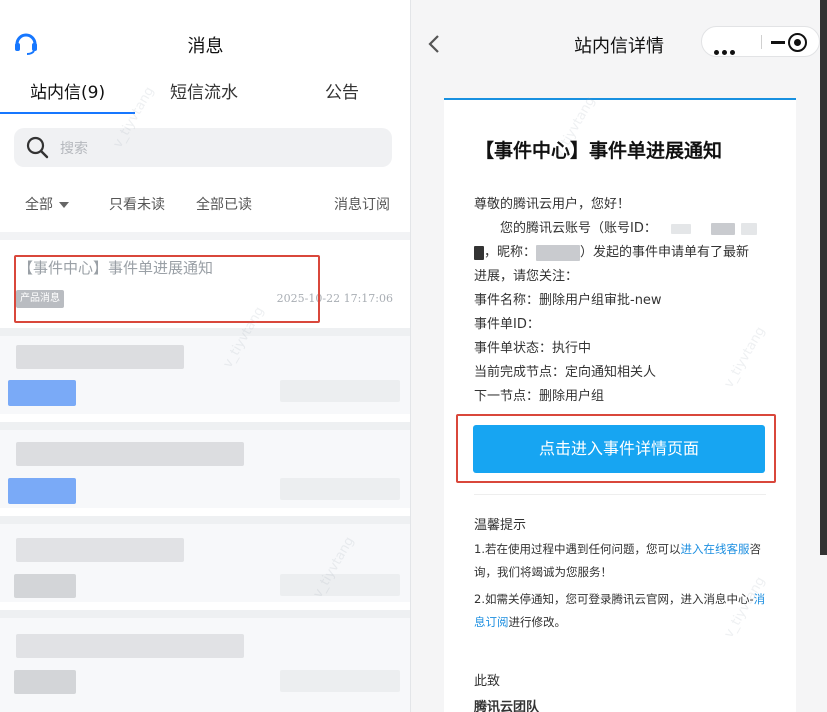 This screenshot has width=827, height=712. Describe the element at coordinates (37, 147) in the screenshot. I see `search-icon` at that location.